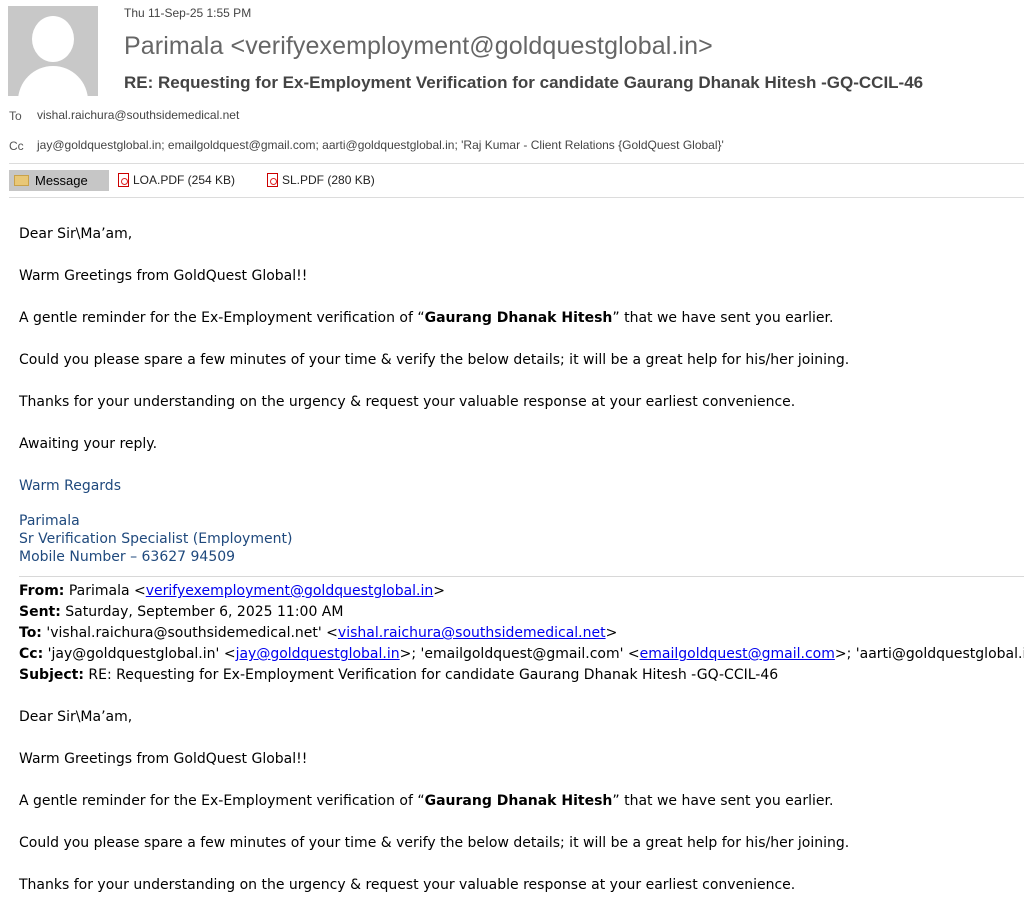 This screenshot has width=1024, height=917. What do you see at coordinates (21, 180) in the screenshot?
I see `envelope-icon` at bounding box center [21, 180].